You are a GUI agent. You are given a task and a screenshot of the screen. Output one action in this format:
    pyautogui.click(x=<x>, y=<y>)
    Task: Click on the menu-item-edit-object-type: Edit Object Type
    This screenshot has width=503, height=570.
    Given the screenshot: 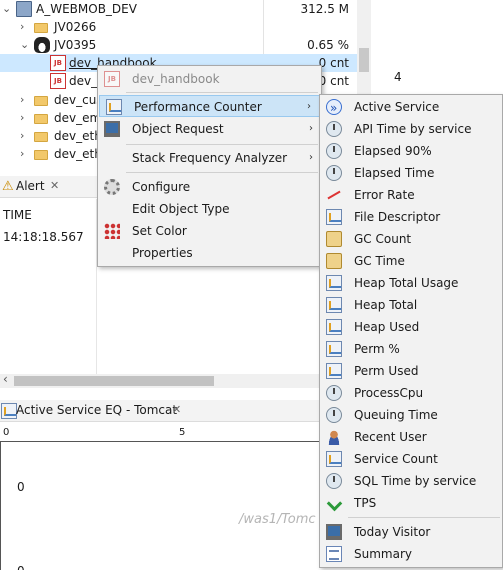 What is the action you would take?
    pyautogui.click(x=209, y=209)
    